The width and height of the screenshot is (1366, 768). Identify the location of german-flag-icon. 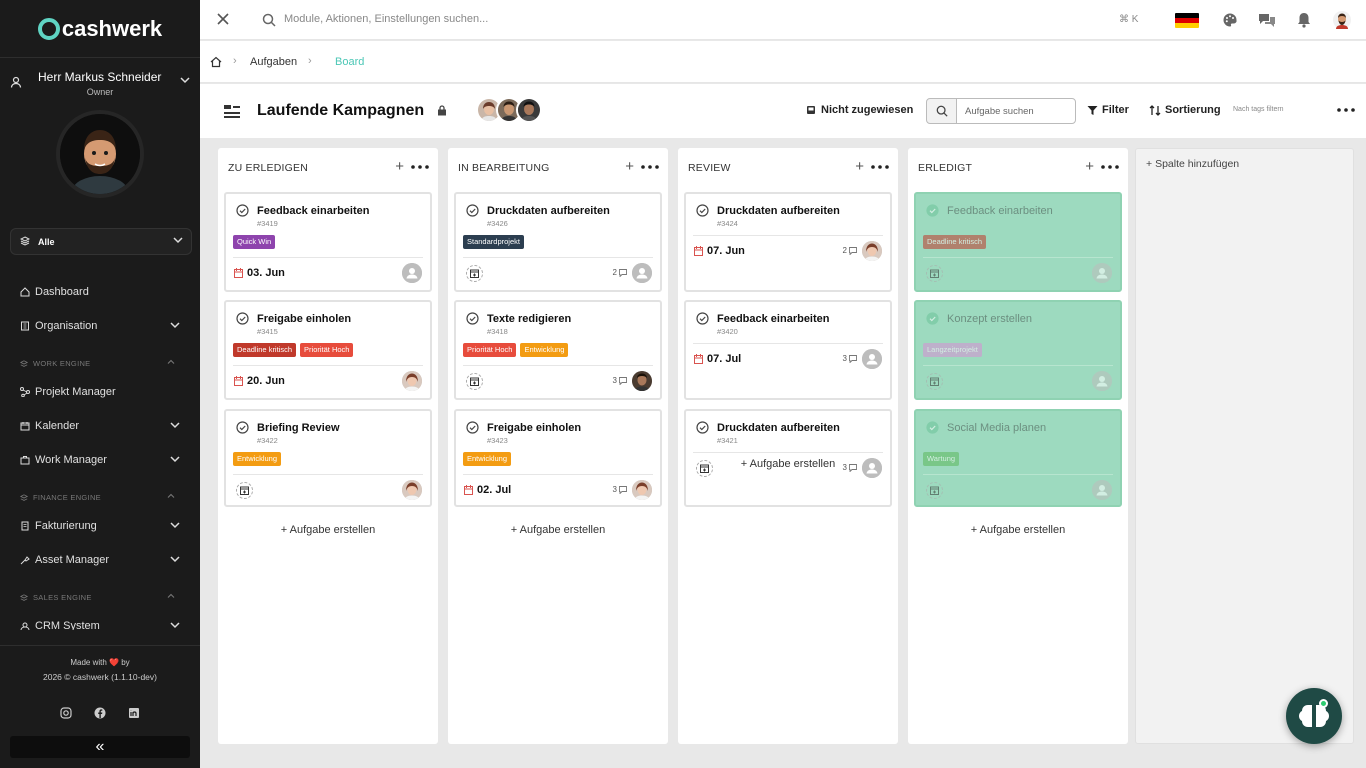
(1187, 20).